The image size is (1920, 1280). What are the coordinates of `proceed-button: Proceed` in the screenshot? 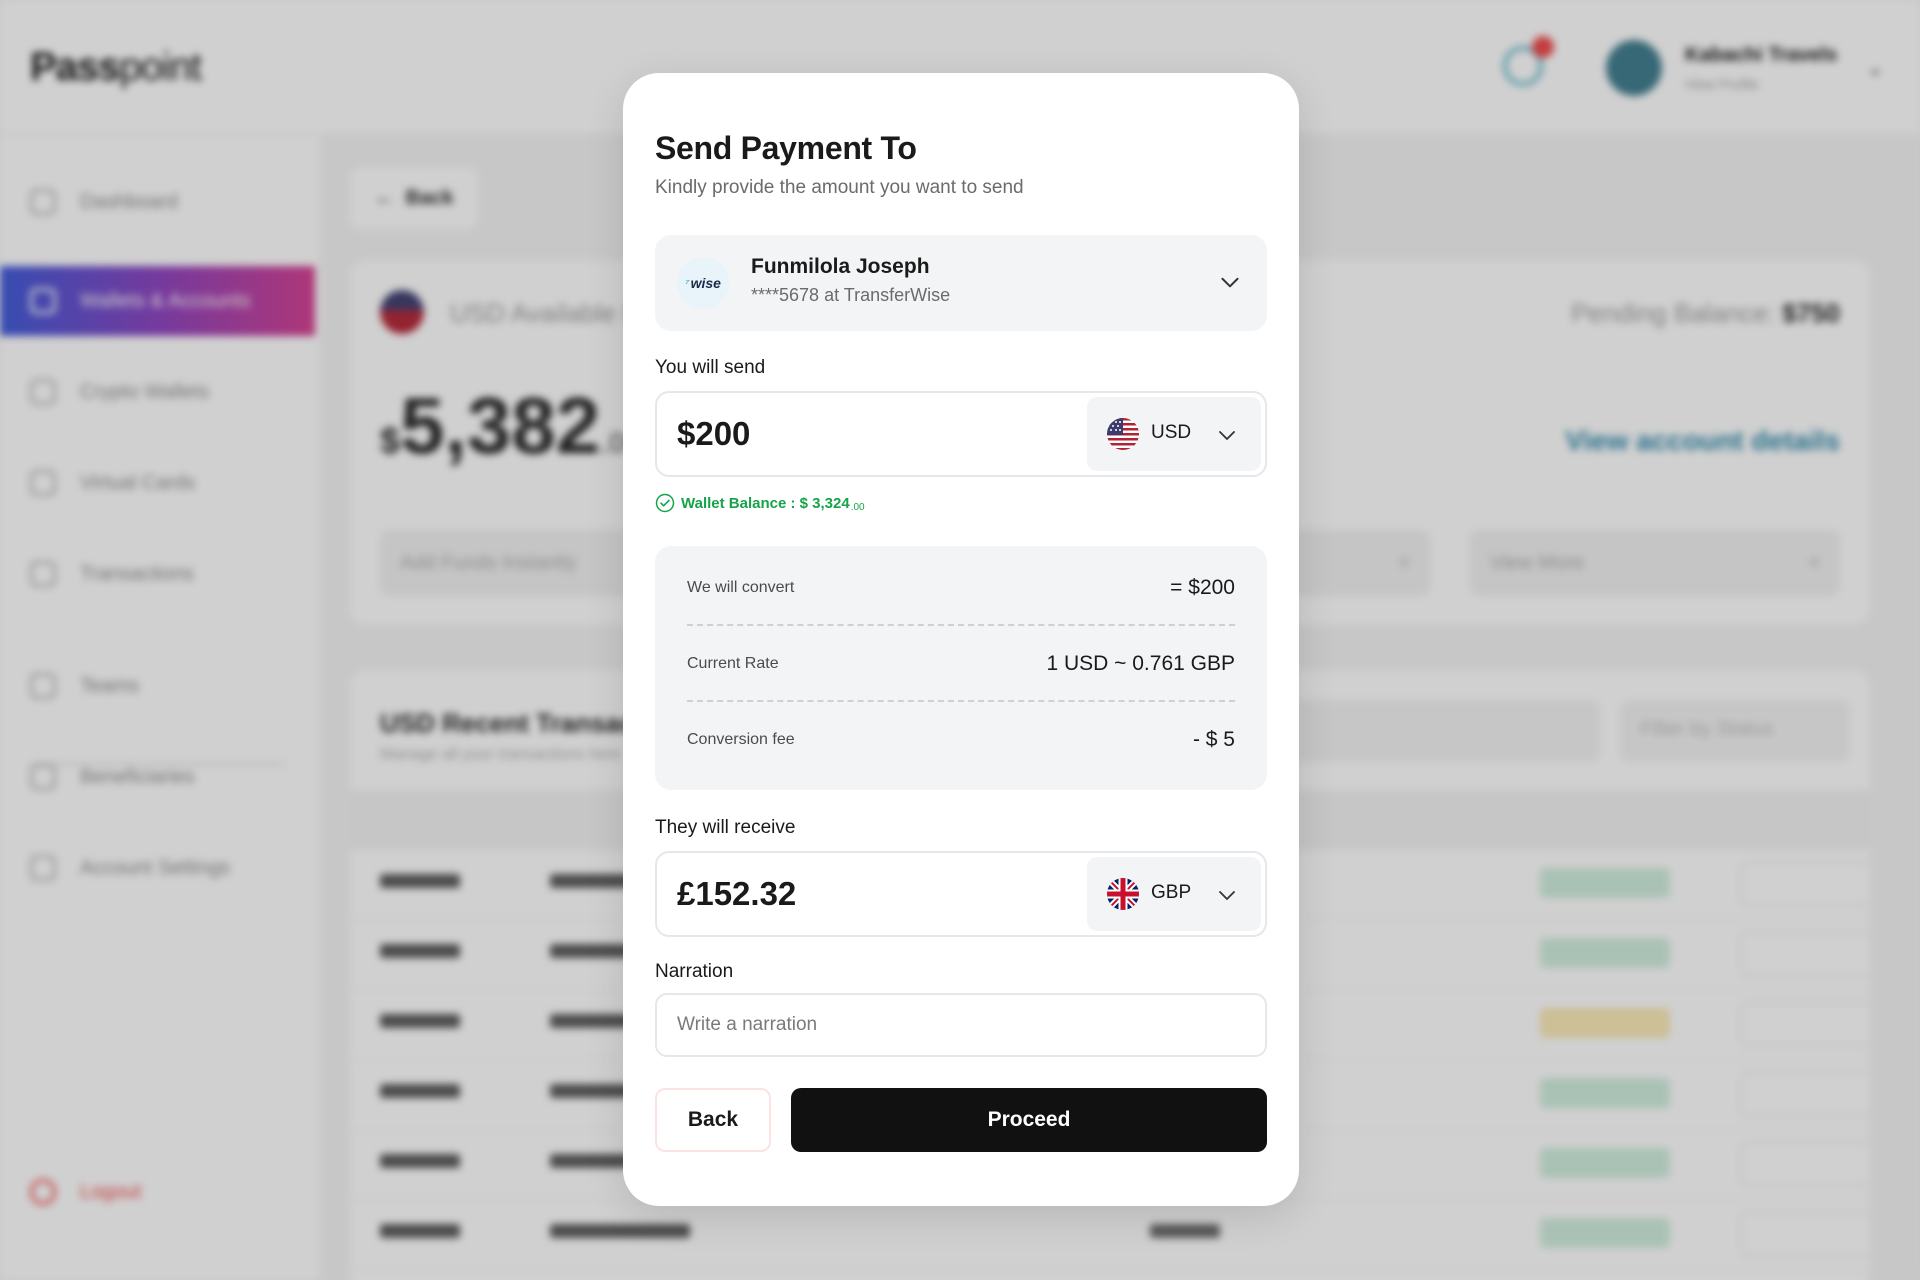 It's located at (1029, 1120).